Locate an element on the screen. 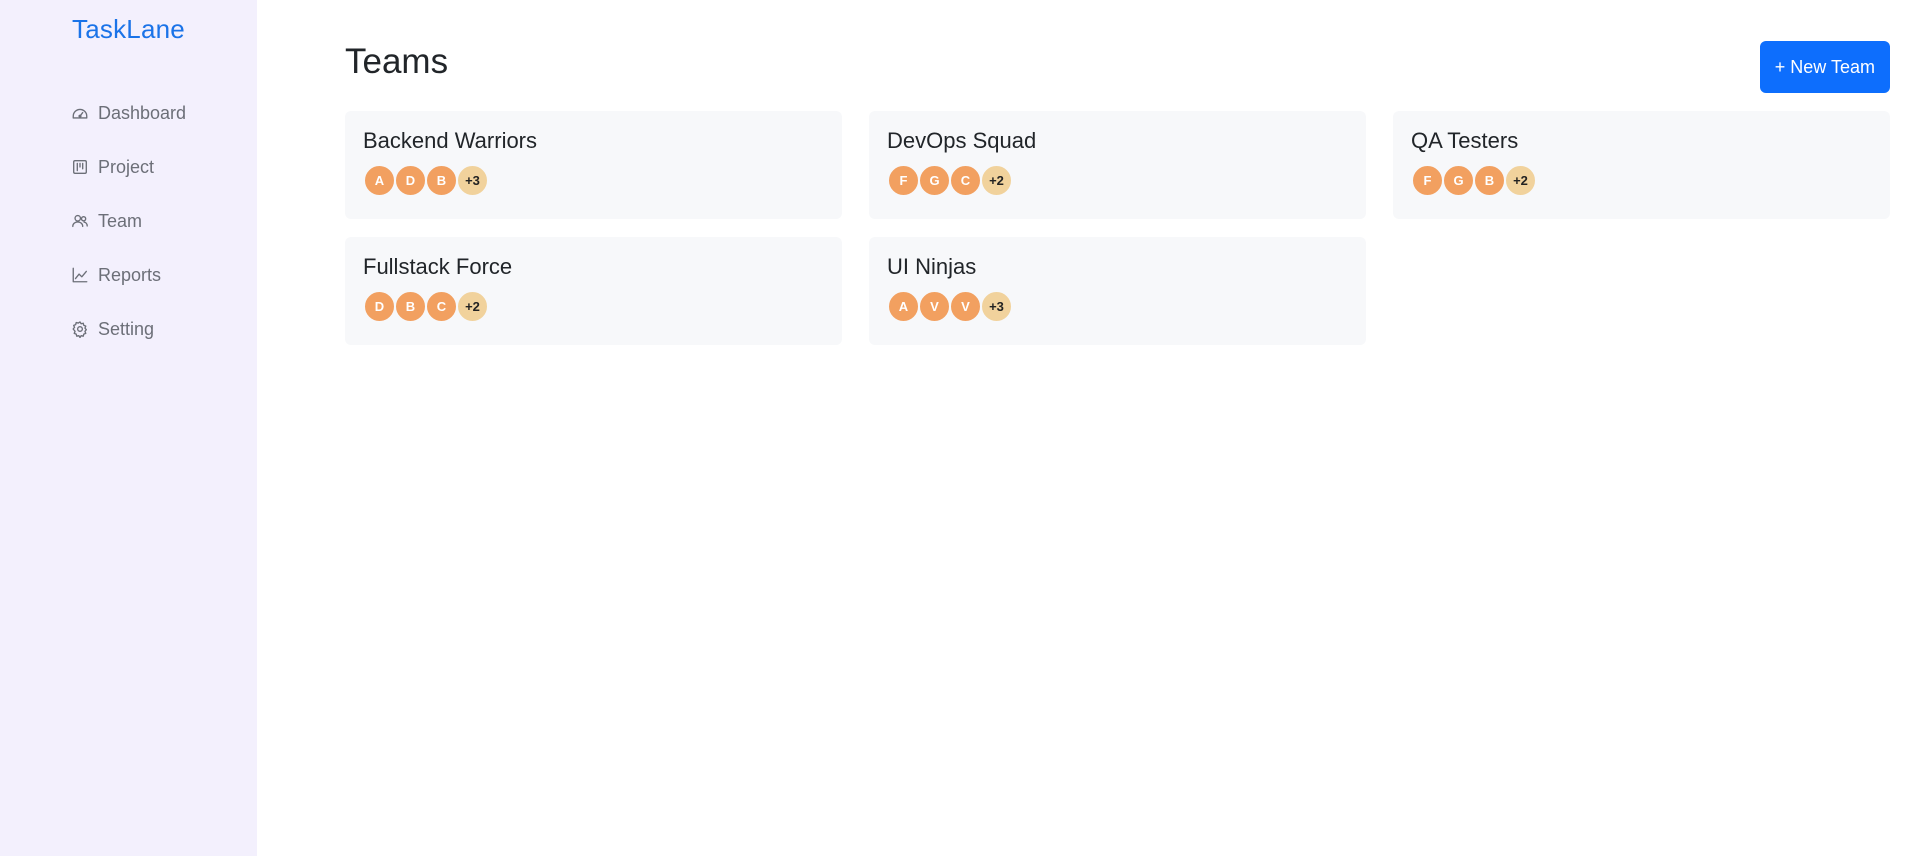 Image resolution: width=1910 pixels, height=856 pixels. team-card: QA Testers F G B +2 is located at coordinates (1641, 165).